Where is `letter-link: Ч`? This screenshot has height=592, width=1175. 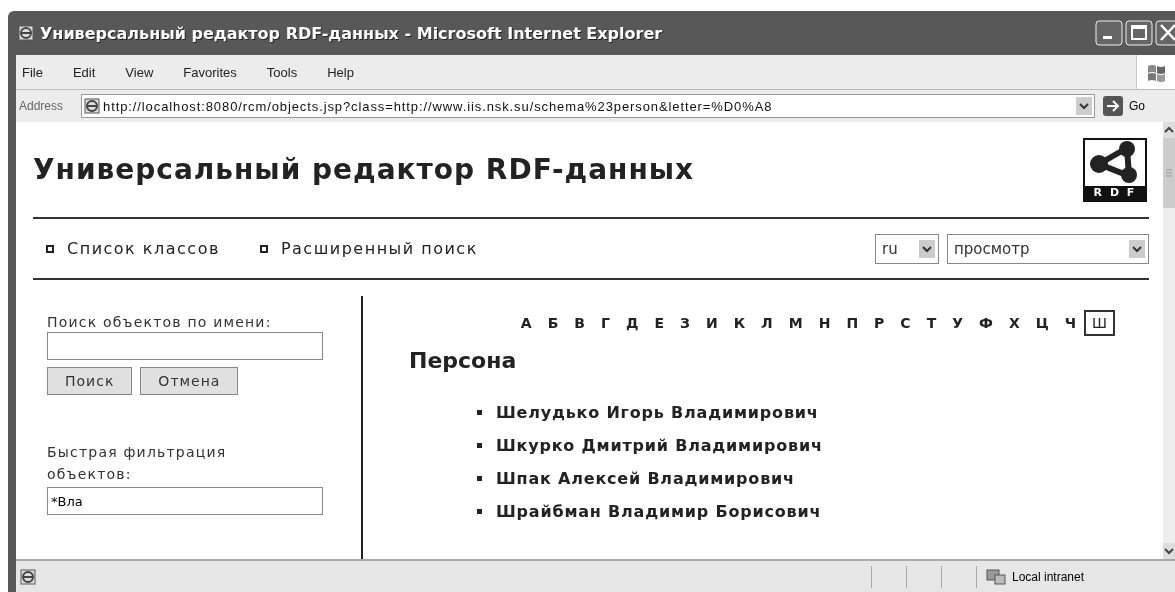 letter-link: Ч is located at coordinates (1070, 323).